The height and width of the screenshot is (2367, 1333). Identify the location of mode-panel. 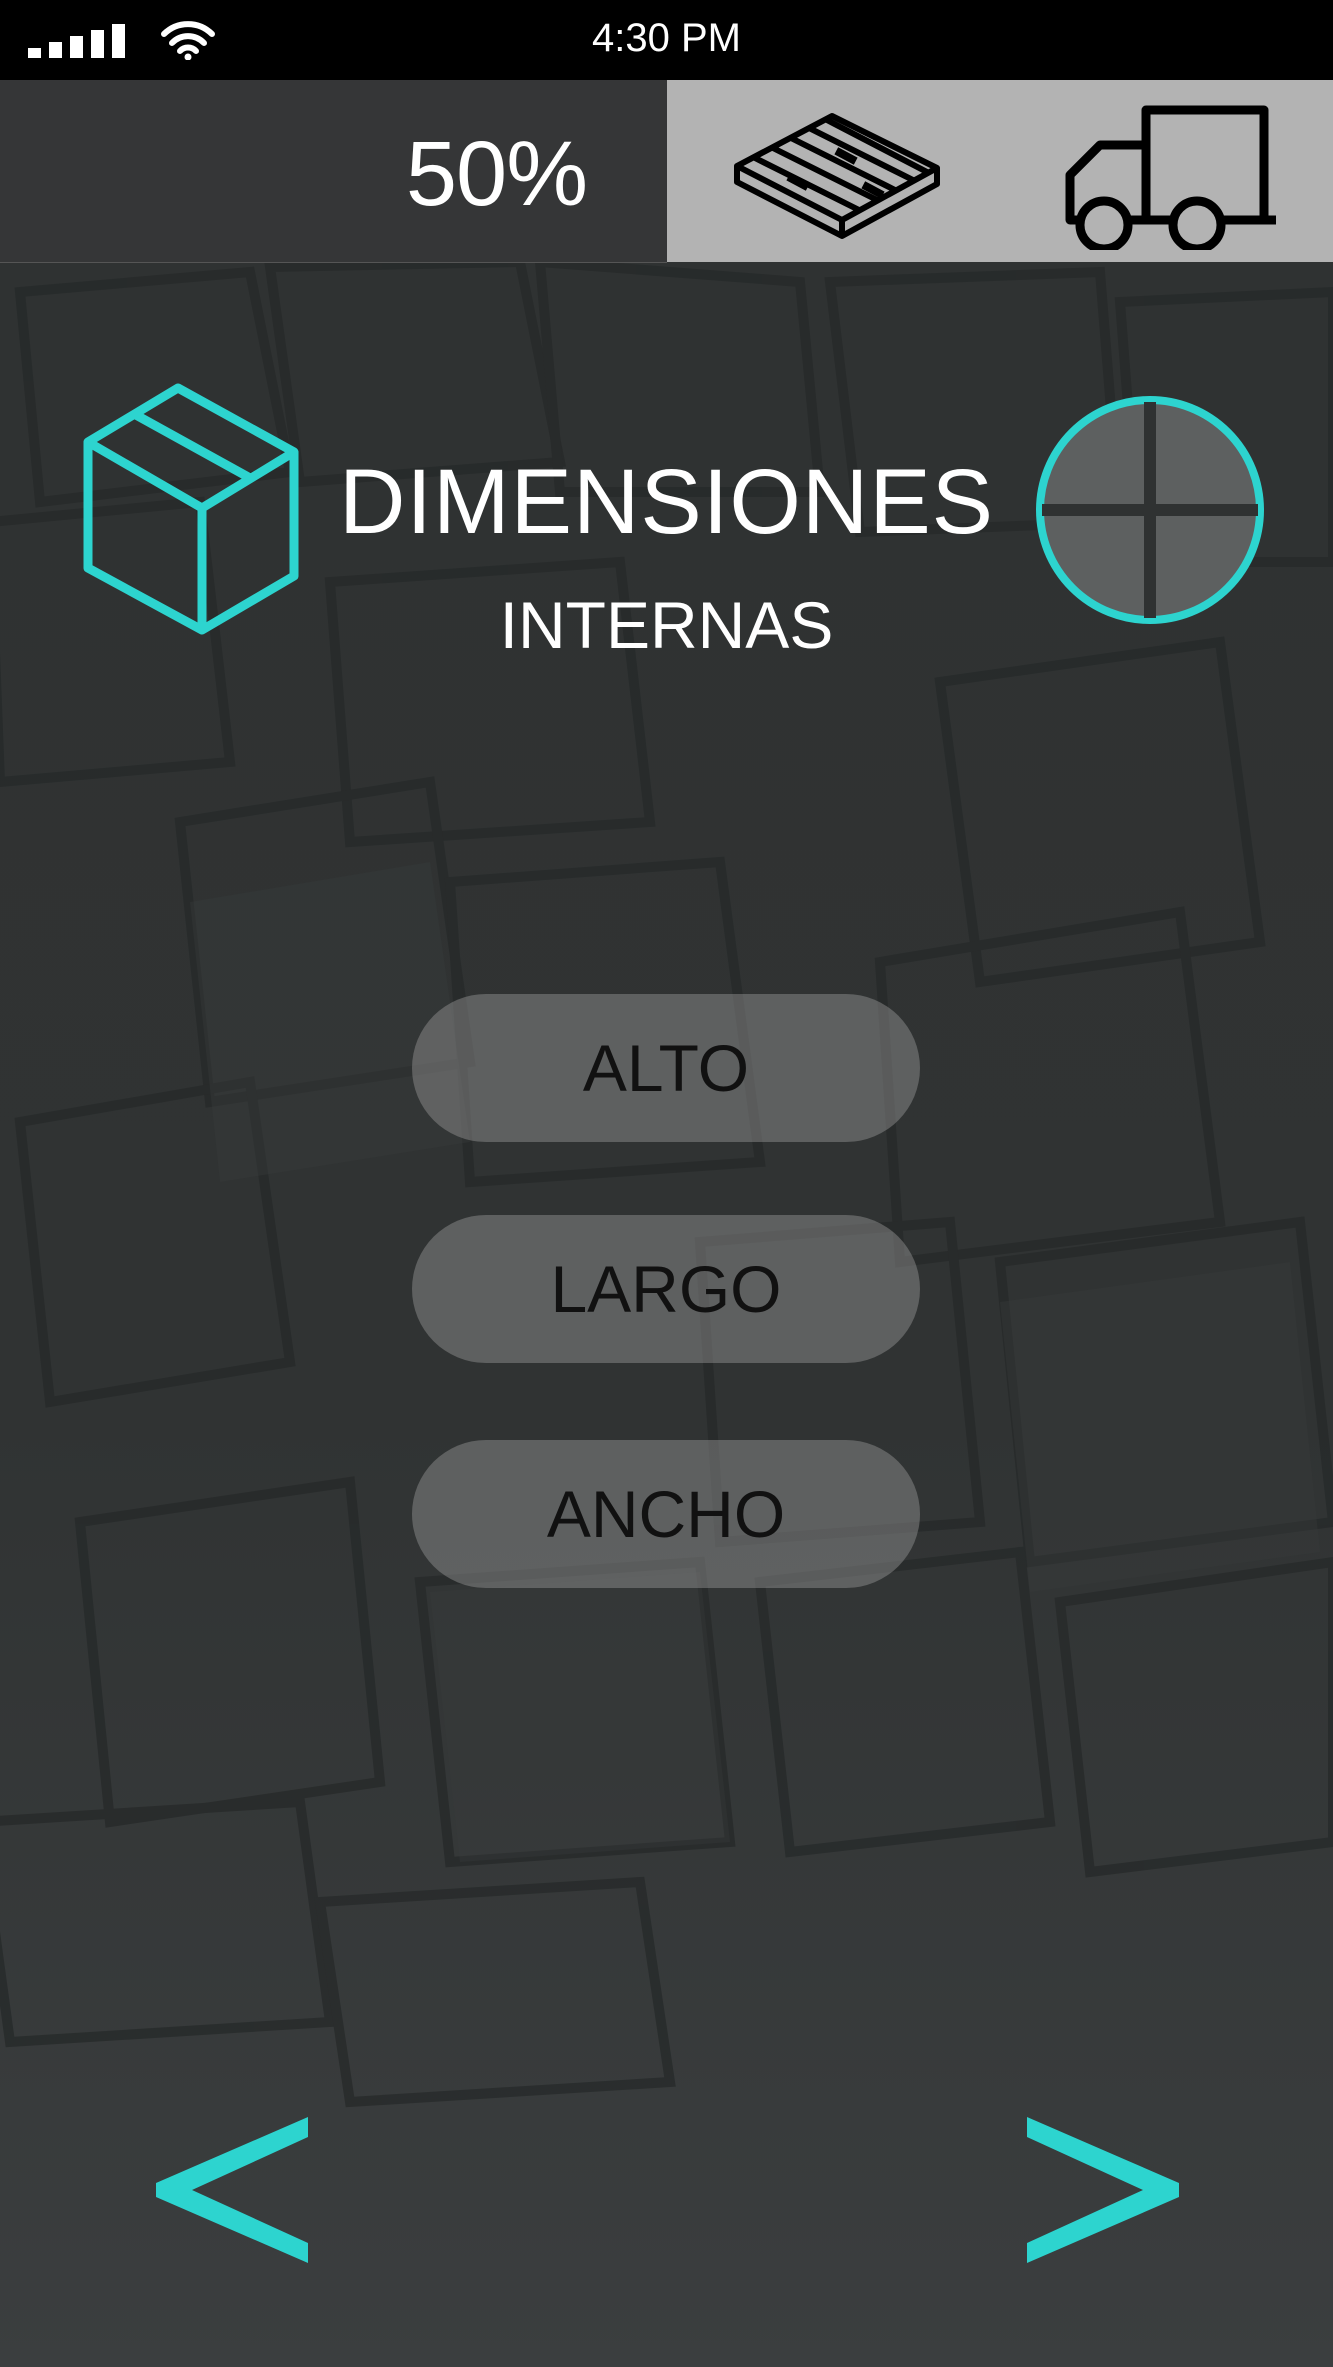
(1000, 171).